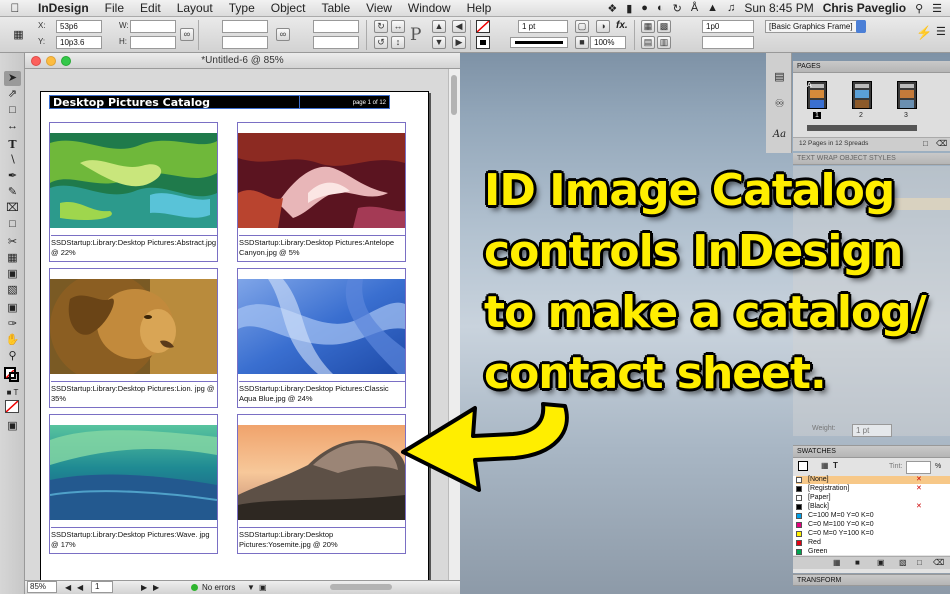 This screenshot has height=594, width=950. What do you see at coordinates (712, 8) in the screenshot?
I see `wifi-icon: ▲` at bounding box center [712, 8].